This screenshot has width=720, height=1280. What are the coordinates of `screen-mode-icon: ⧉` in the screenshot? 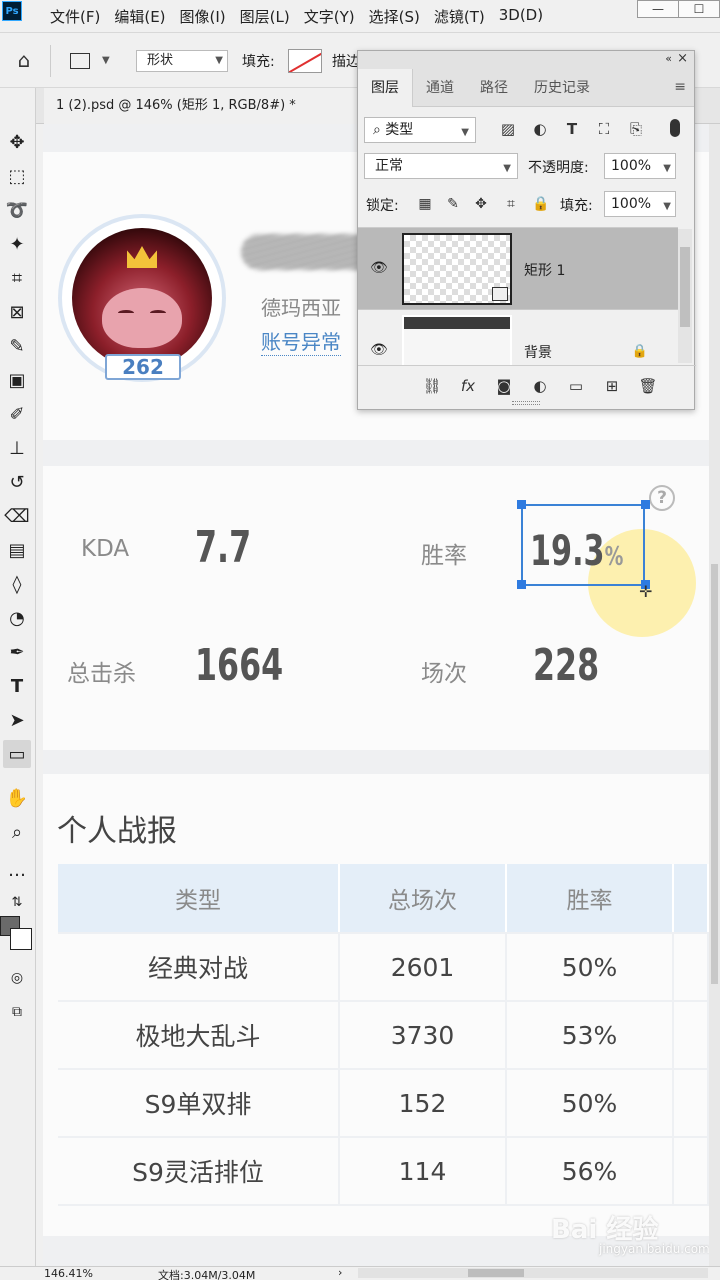 It's located at (17, 1012).